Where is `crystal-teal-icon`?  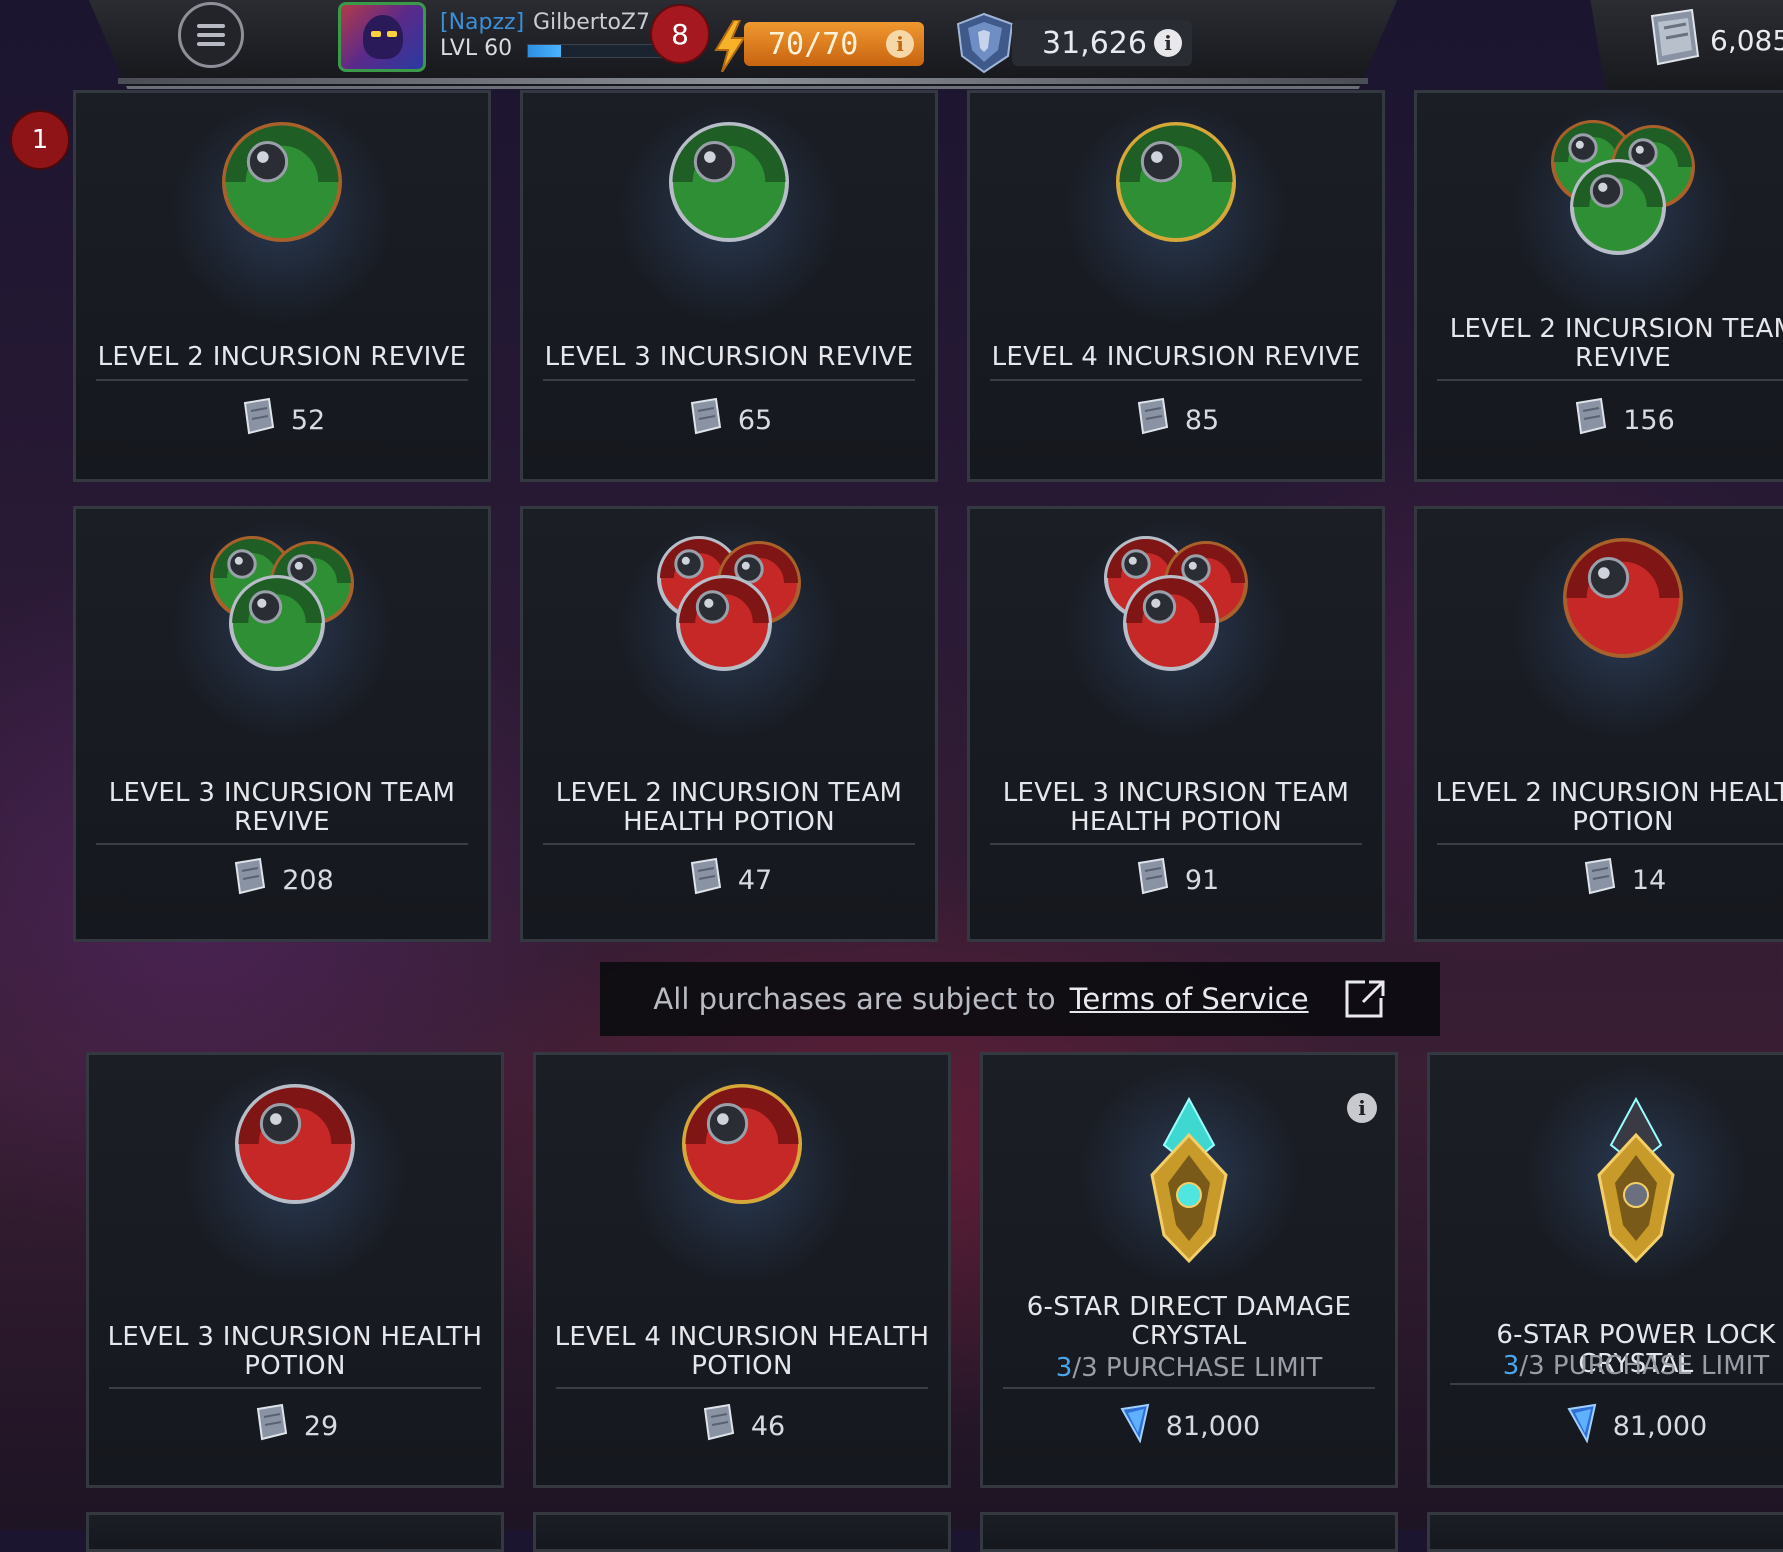
crystal-teal-icon is located at coordinates (1189, 1182).